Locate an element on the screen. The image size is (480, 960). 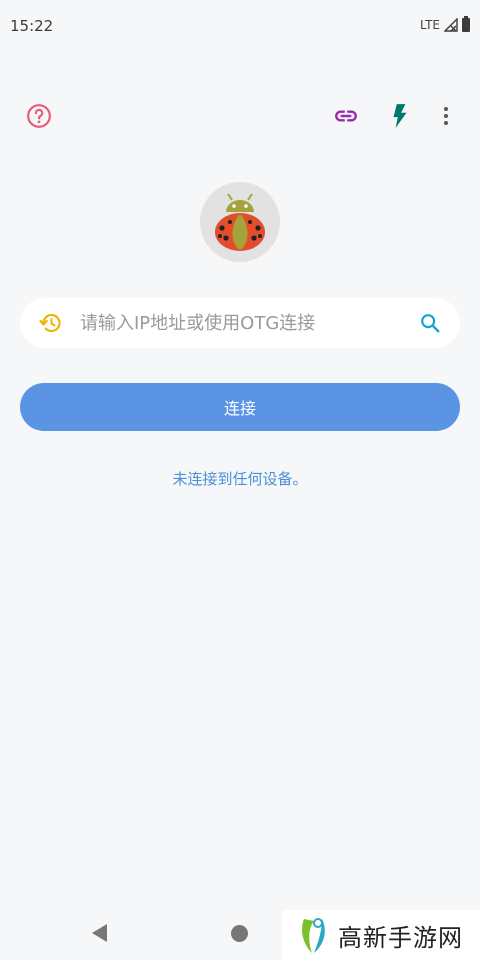
search-icon is located at coordinates (430, 323).